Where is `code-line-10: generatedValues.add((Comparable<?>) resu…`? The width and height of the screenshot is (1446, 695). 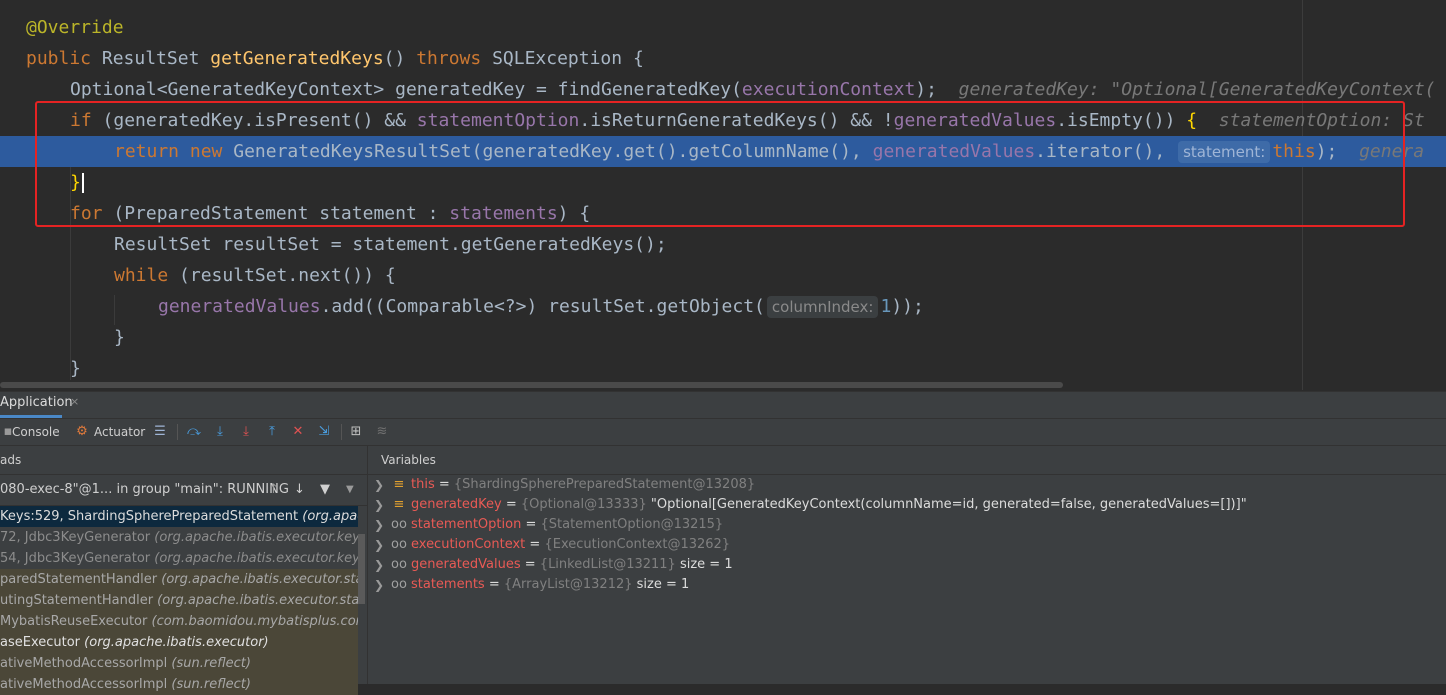 code-line-10: generatedValues.add((Comparable<?>) resu… is located at coordinates (541, 307).